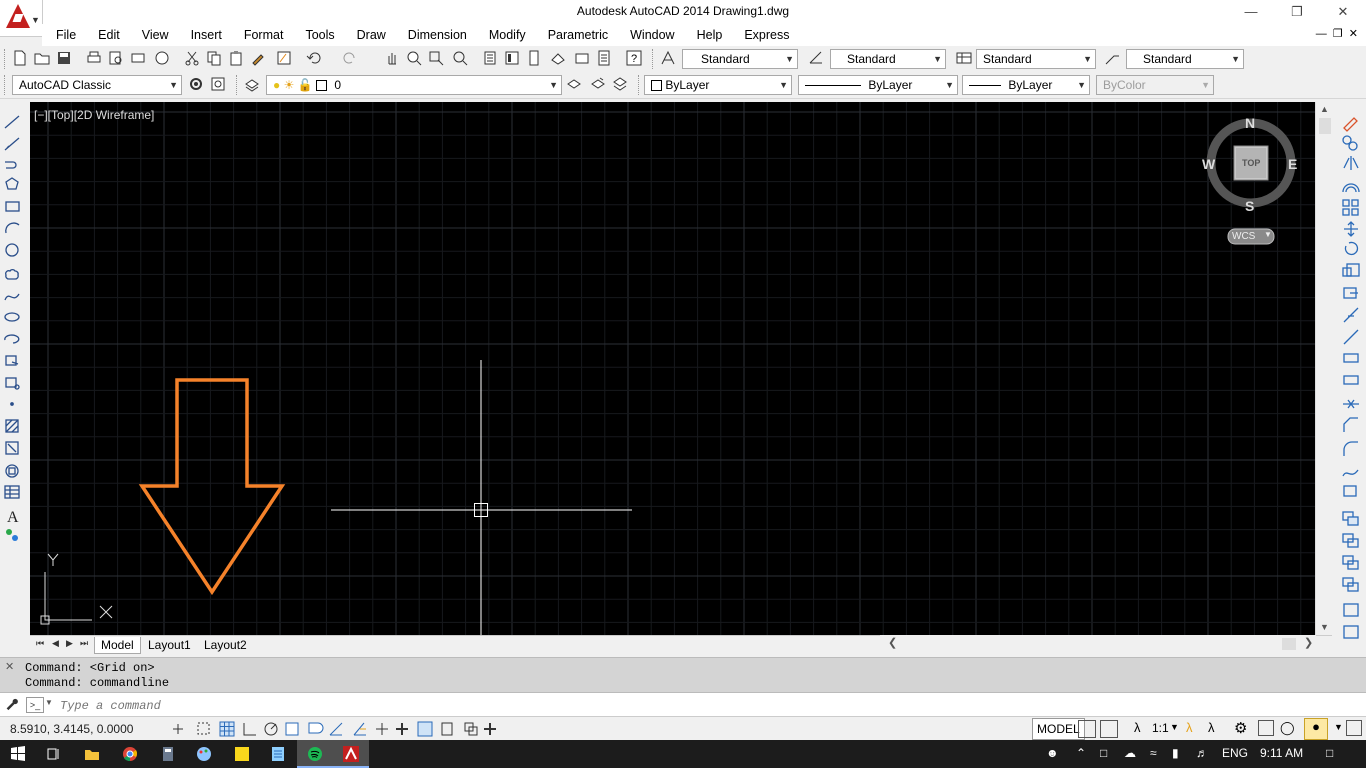 Image resolution: width=1366 pixels, height=768 pixels. I want to click on circle-icon, so click(12, 250).